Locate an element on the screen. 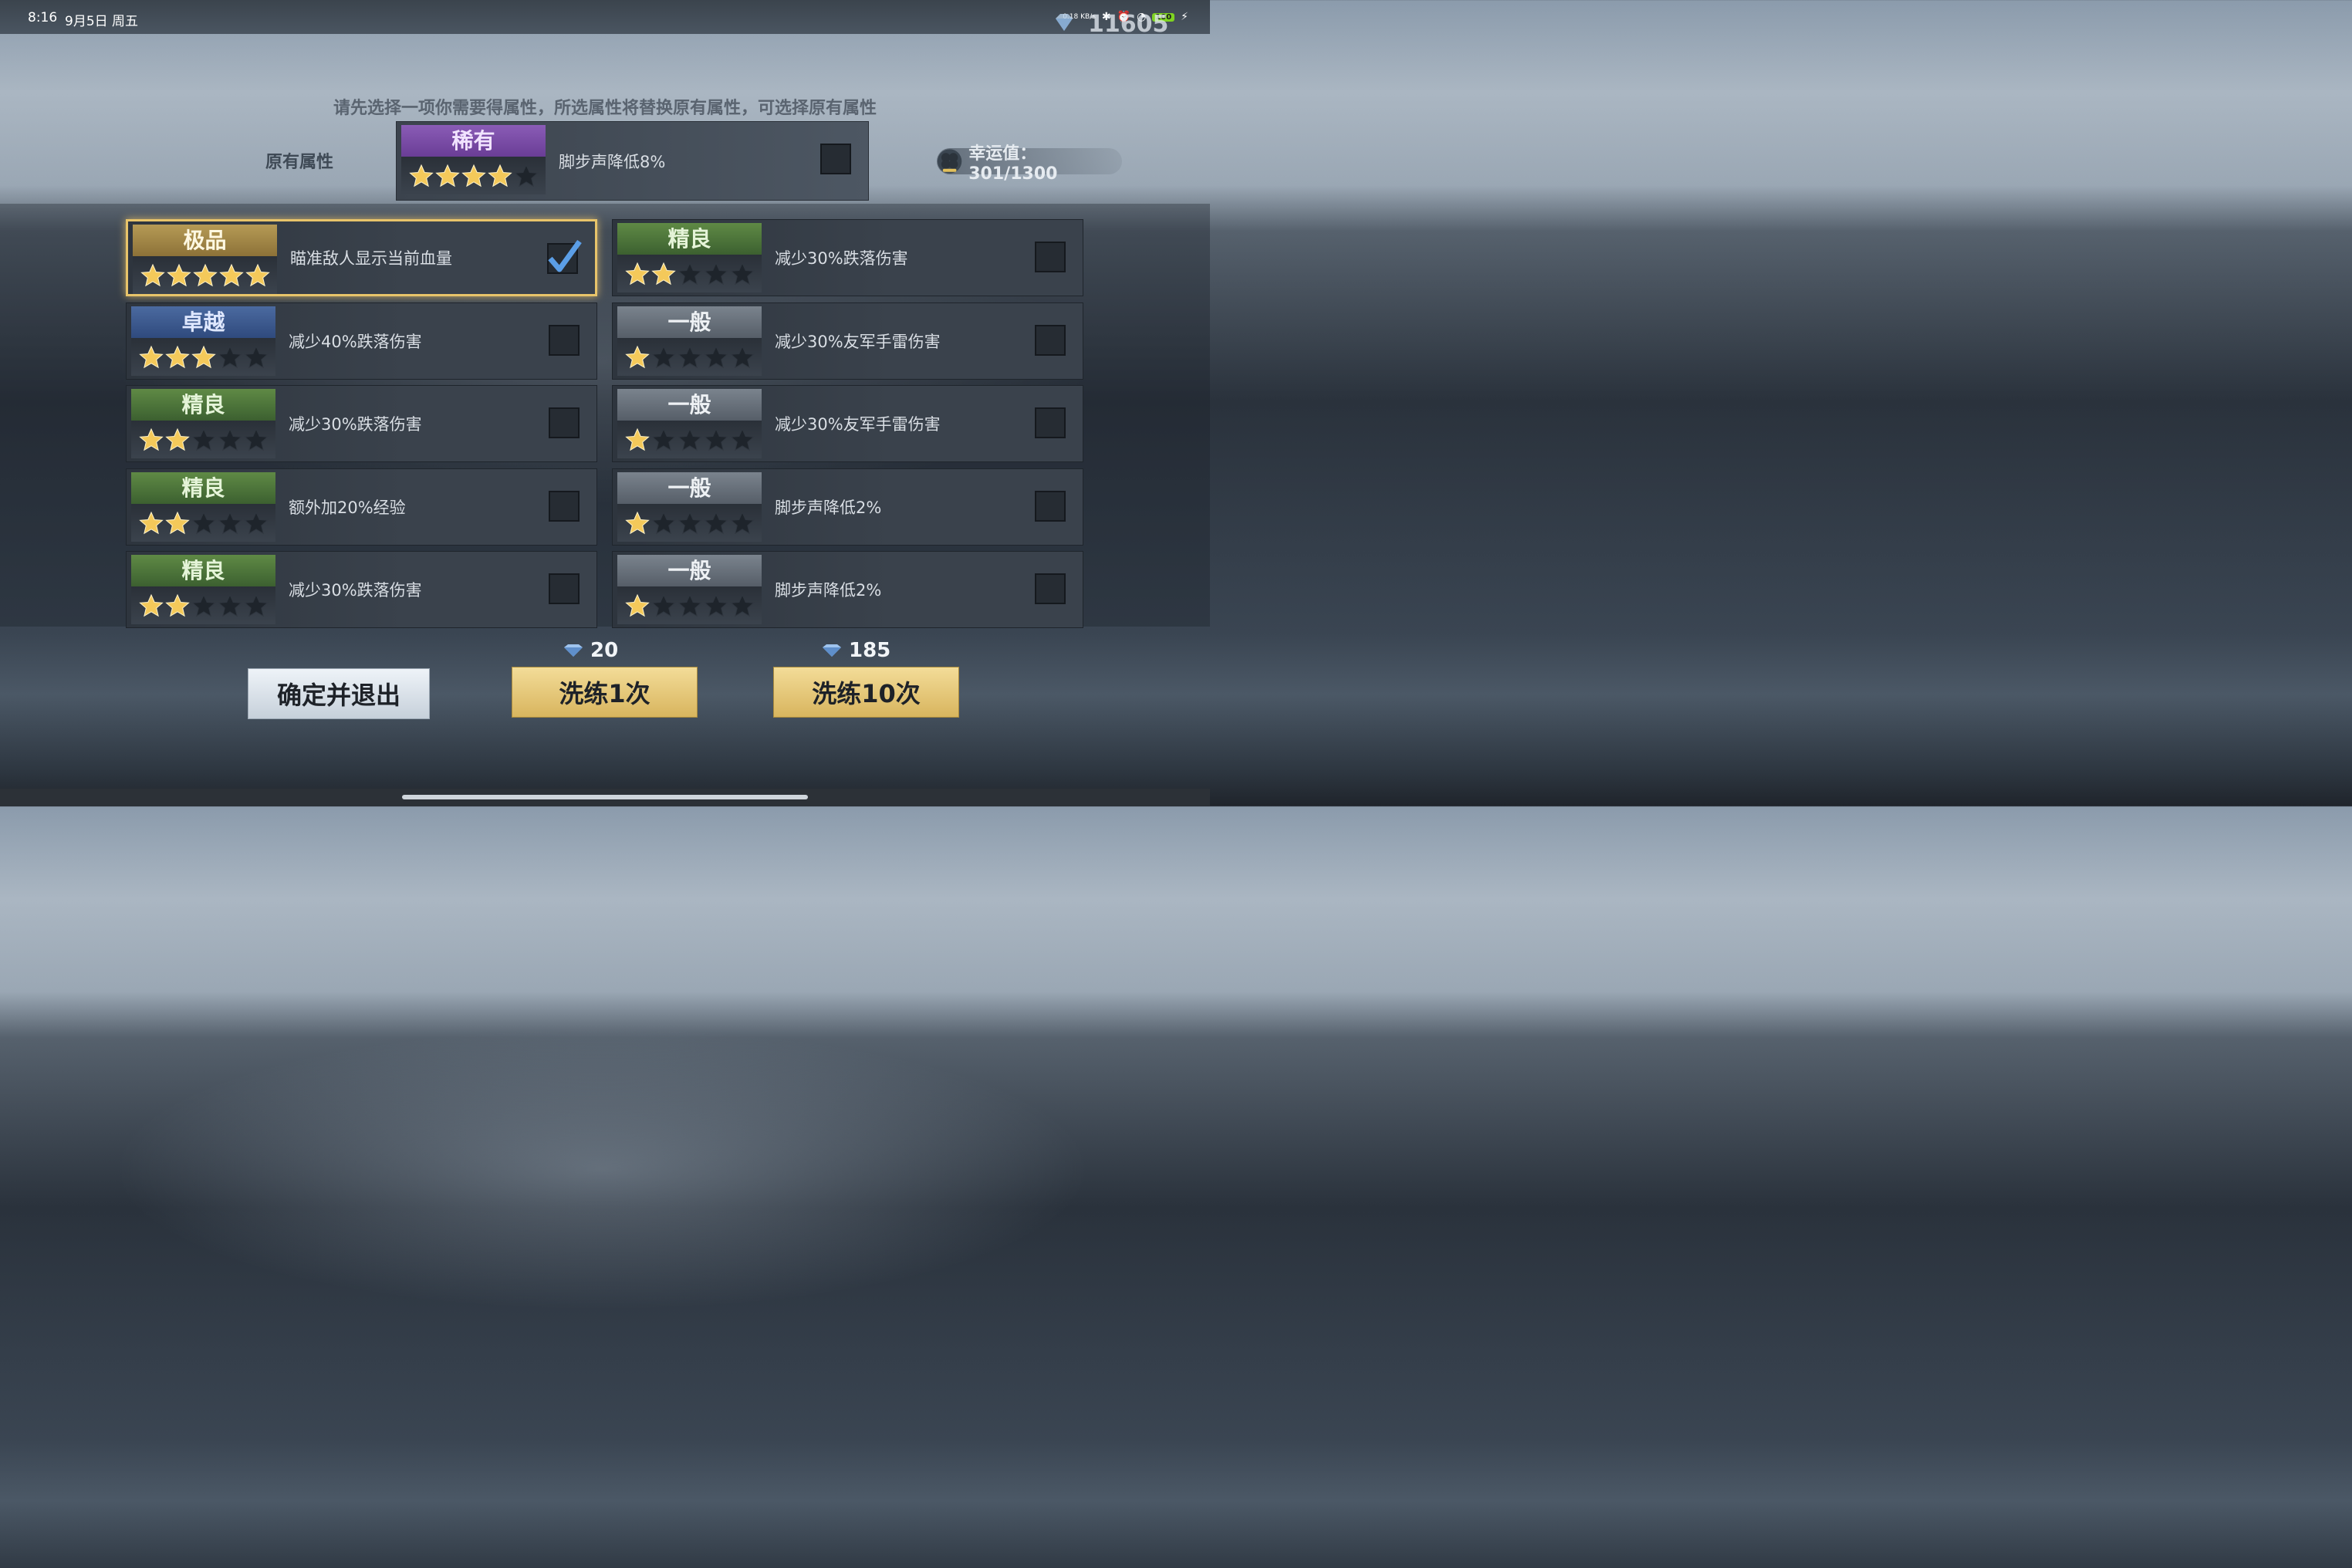 The width and height of the screenshot is (2352, 1568). confirm-exit-button: 确定并退出 is located at coordinates (339, 693).